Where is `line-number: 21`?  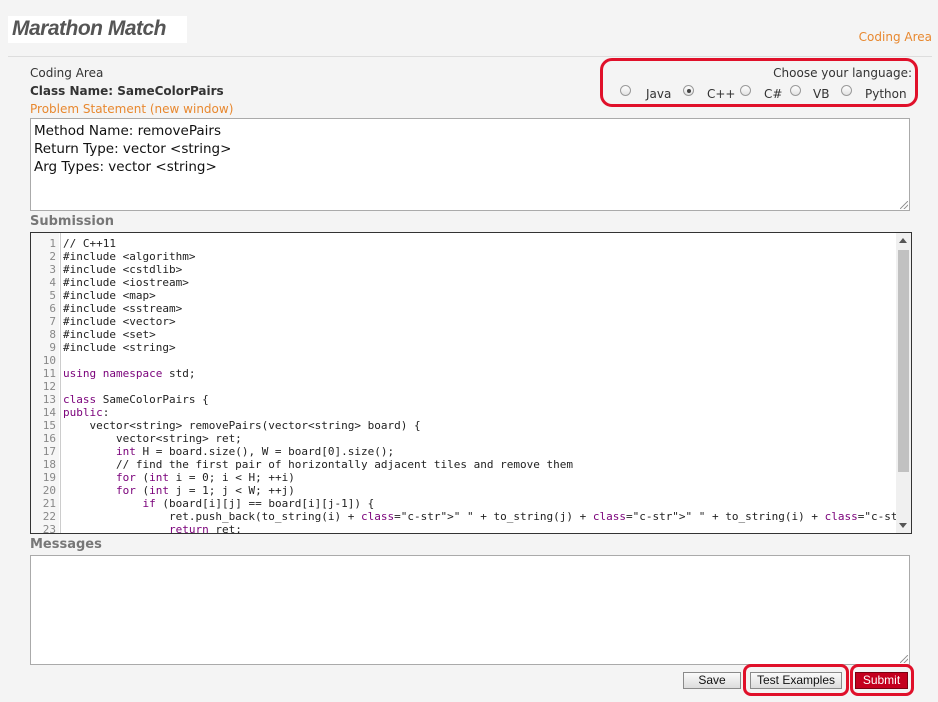 line-number: 21 is located at coordinates (49, 503).